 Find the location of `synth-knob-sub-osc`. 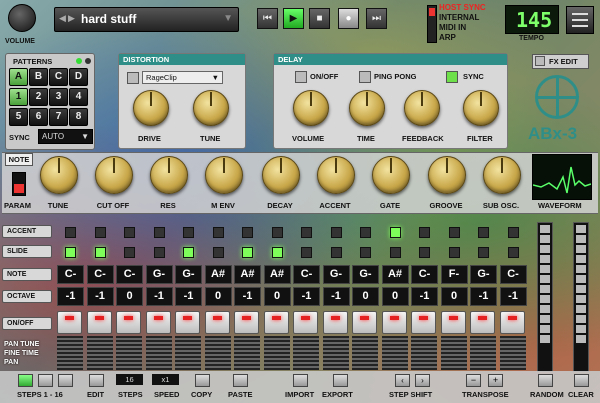

synth-knob-sub-osc is located at coordinates (502, 175).